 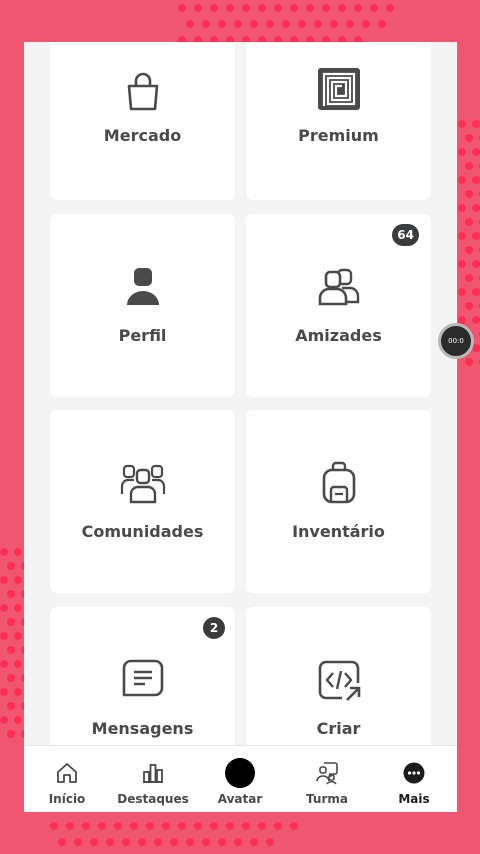 I want to click on bottom-tab-bar: Início Destaques Avatar Turma Mais, so click(x=240, y=778).